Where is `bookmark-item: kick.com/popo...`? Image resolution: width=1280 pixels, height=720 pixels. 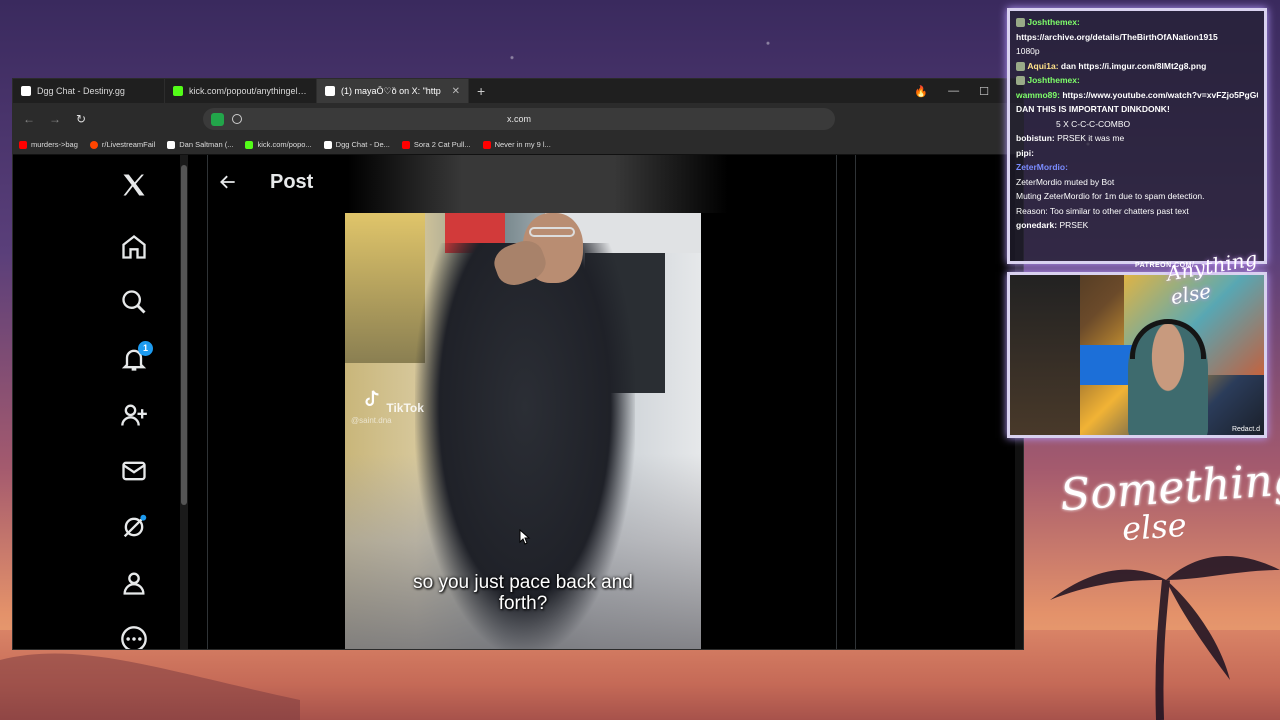
bookmark-item: kick.com/popo... is located at coordinates (278, 144).